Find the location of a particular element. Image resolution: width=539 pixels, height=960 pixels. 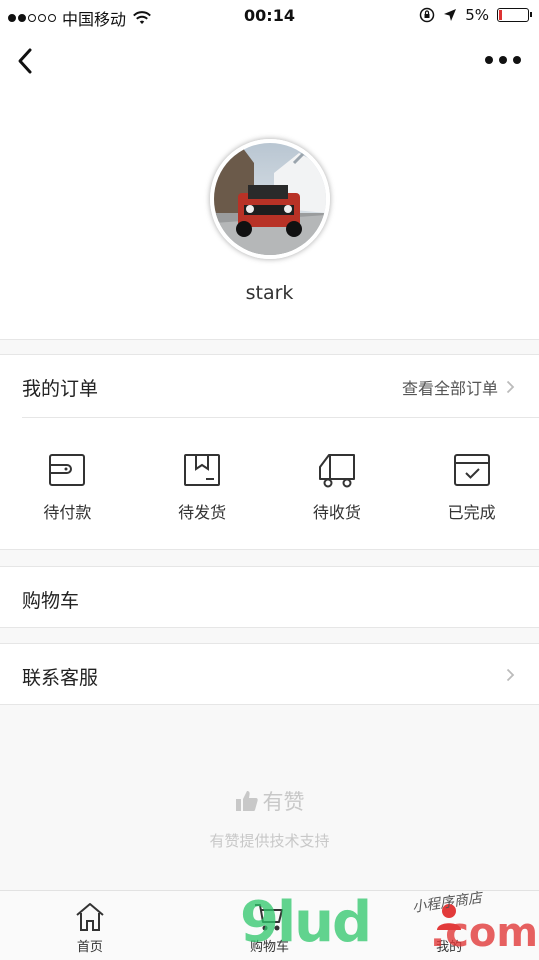

divider is located at coordinates (280, 417).